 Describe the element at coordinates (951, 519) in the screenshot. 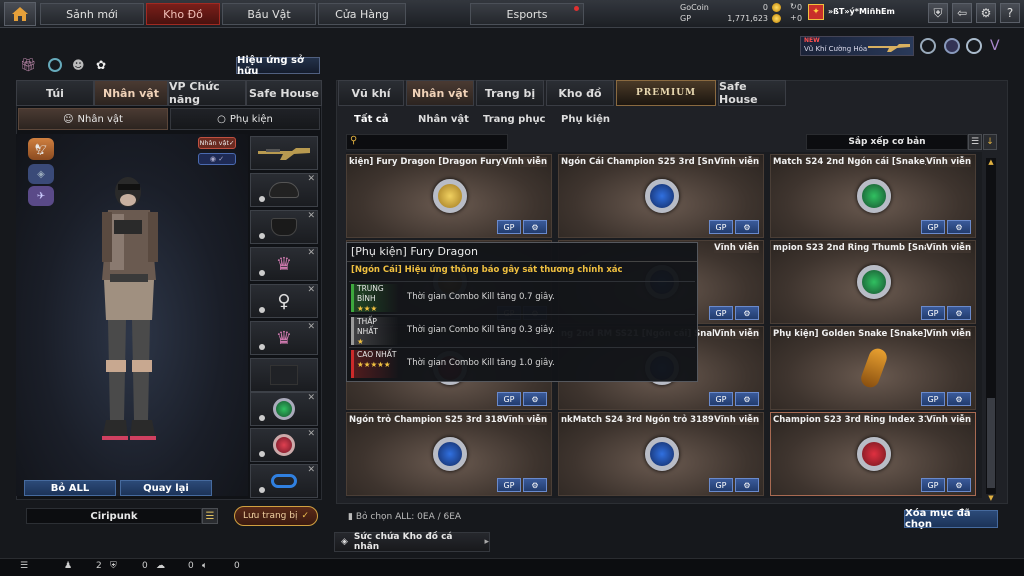

I see `delete-selected-button: Xóa mục đã chọn` at that location.